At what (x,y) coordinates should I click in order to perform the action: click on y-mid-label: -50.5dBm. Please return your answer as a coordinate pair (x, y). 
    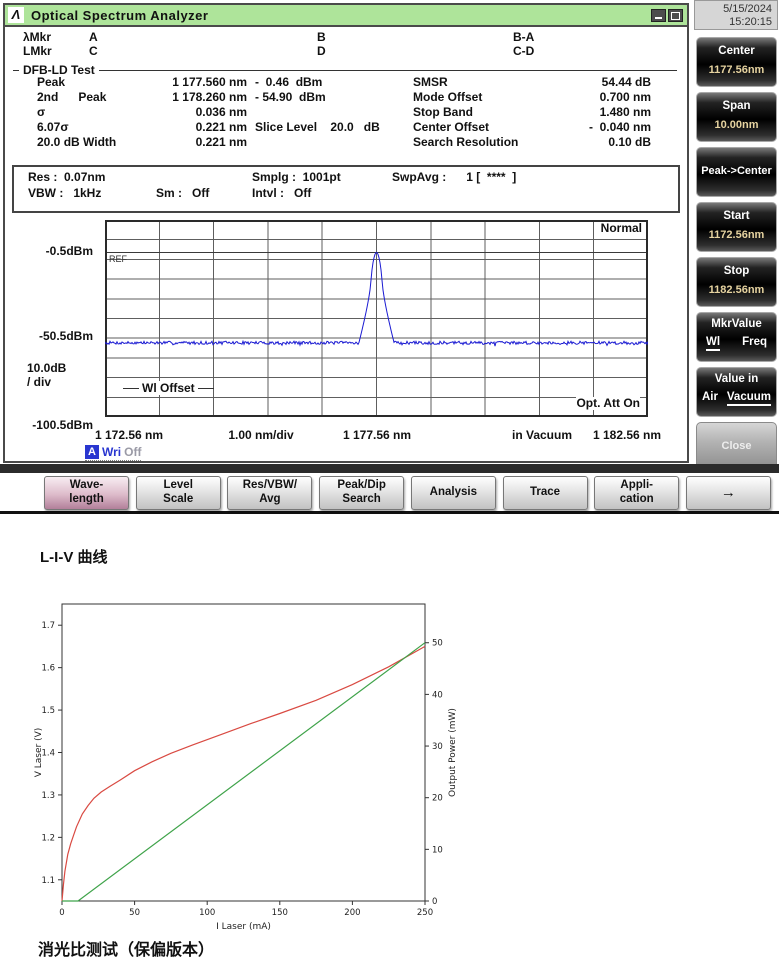
    Looking at the image, I should click on (65, 336).